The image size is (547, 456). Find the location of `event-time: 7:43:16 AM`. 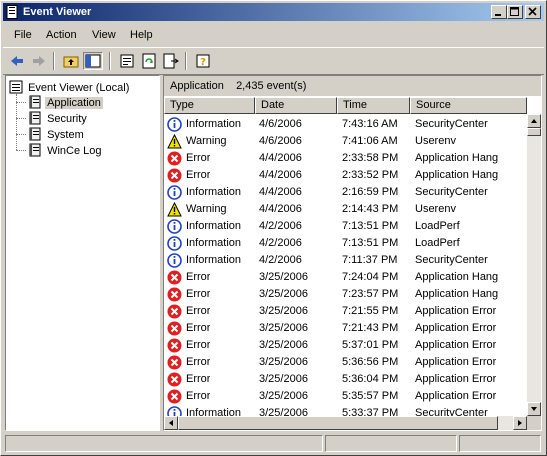

event-time: 7:43:16 AM is located at coordinates (370, 124).